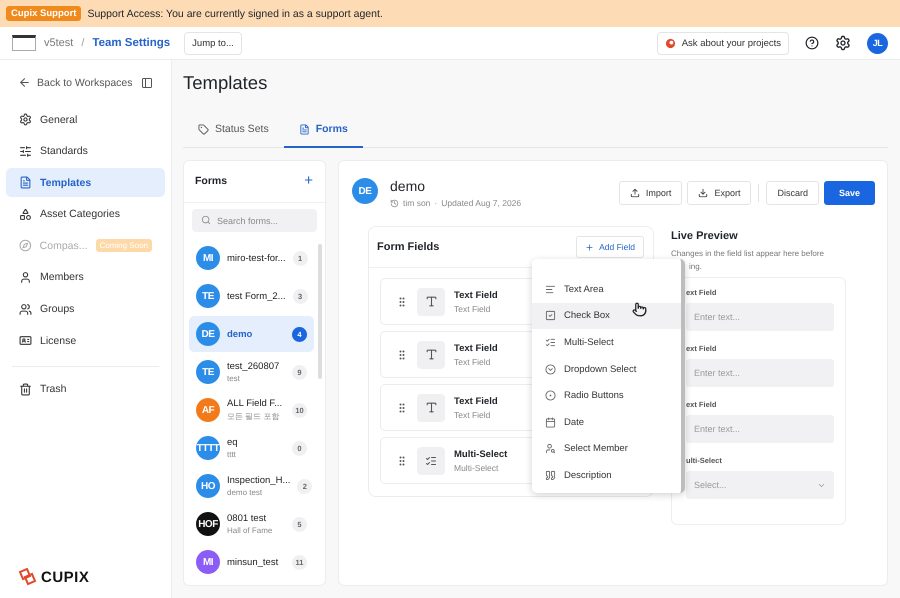  What do you see at coordinates (481, 454) in the screenshot?
I see `field-name: Multi-Select` at bounding box center [481, 454].